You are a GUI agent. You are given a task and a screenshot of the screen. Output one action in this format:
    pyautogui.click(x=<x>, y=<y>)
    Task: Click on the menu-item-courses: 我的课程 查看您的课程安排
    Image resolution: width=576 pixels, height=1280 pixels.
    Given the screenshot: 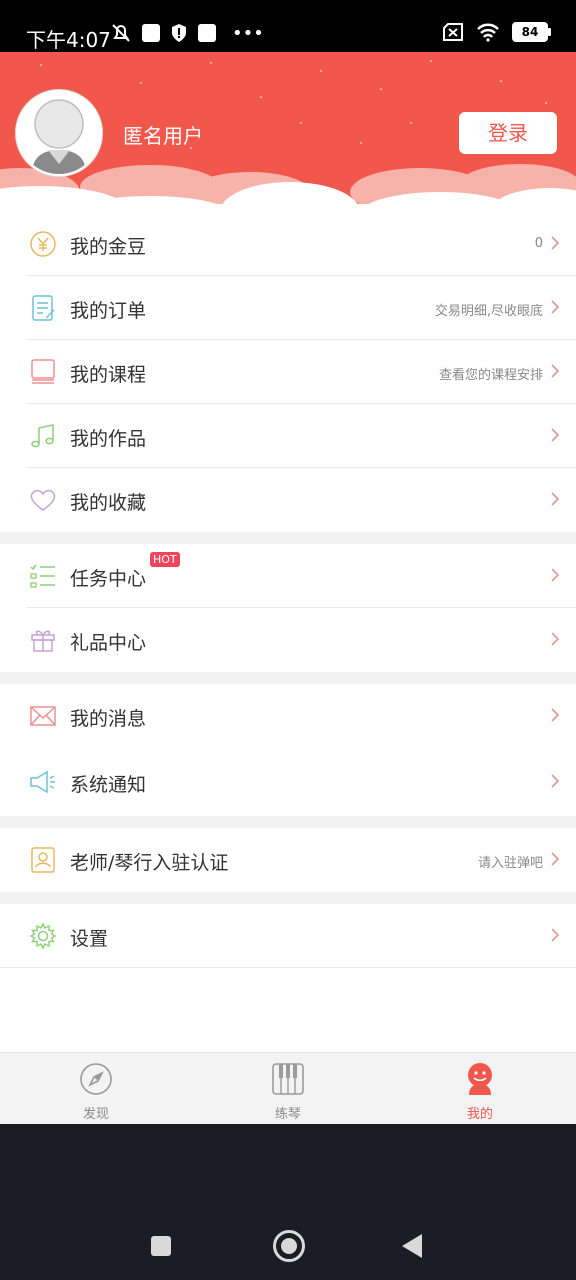 What is the action you would take?
    pyautogui.click(x=288, y=372)
    